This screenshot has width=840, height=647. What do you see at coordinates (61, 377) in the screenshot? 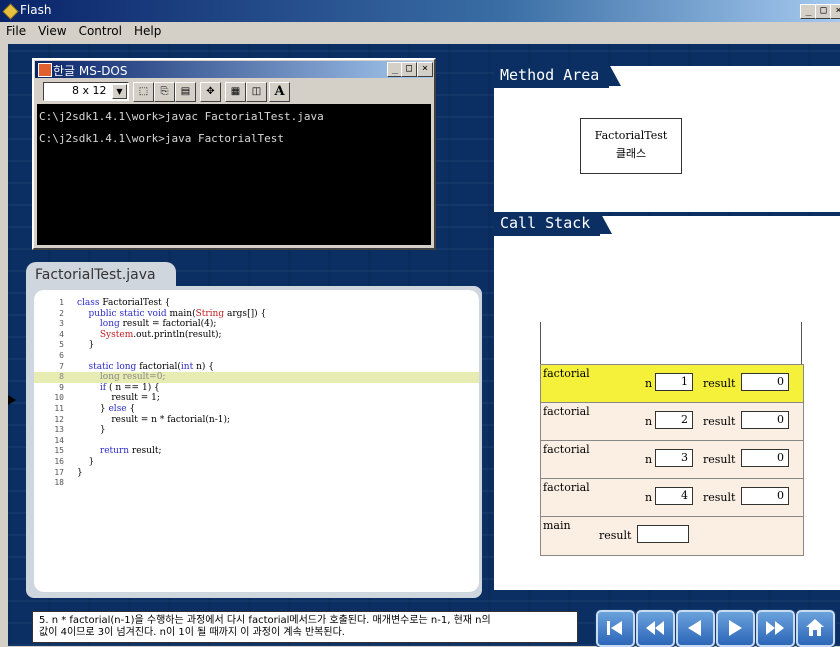
I see `line-number: 8` at bounding box center [61, 377].